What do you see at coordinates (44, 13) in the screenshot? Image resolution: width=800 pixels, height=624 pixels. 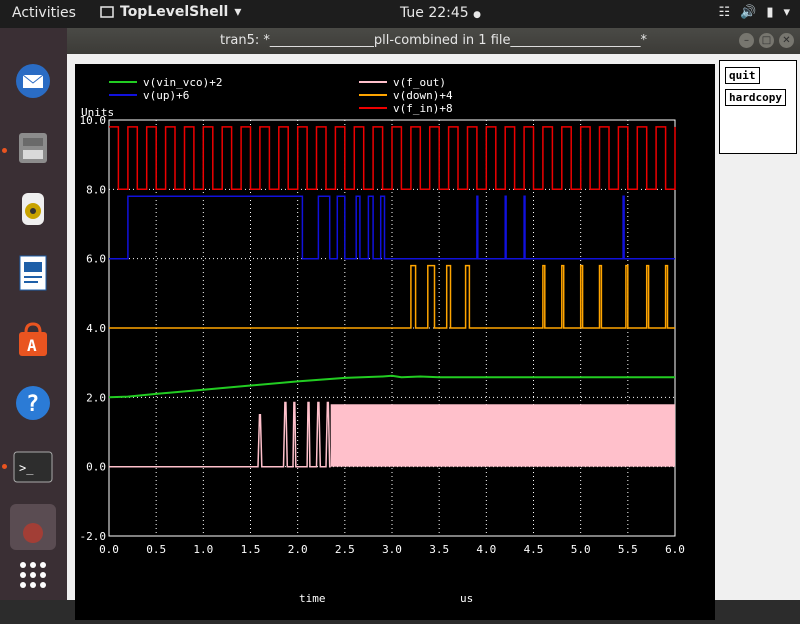 I see `activities-button: Activities` at bounding box center [44, 13].